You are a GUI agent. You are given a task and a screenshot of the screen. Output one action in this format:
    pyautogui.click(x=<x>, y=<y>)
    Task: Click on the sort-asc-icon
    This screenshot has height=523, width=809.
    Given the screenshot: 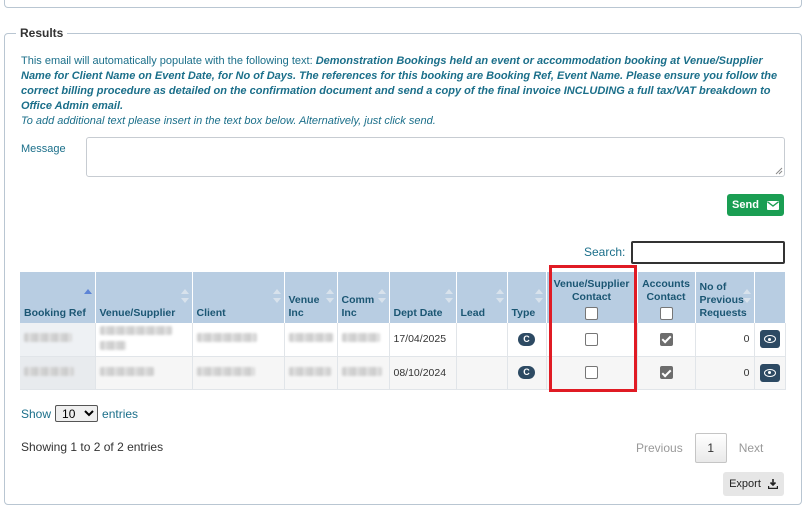 What is the action you would take?
    pyautogui.click(x=87, y=296)
    